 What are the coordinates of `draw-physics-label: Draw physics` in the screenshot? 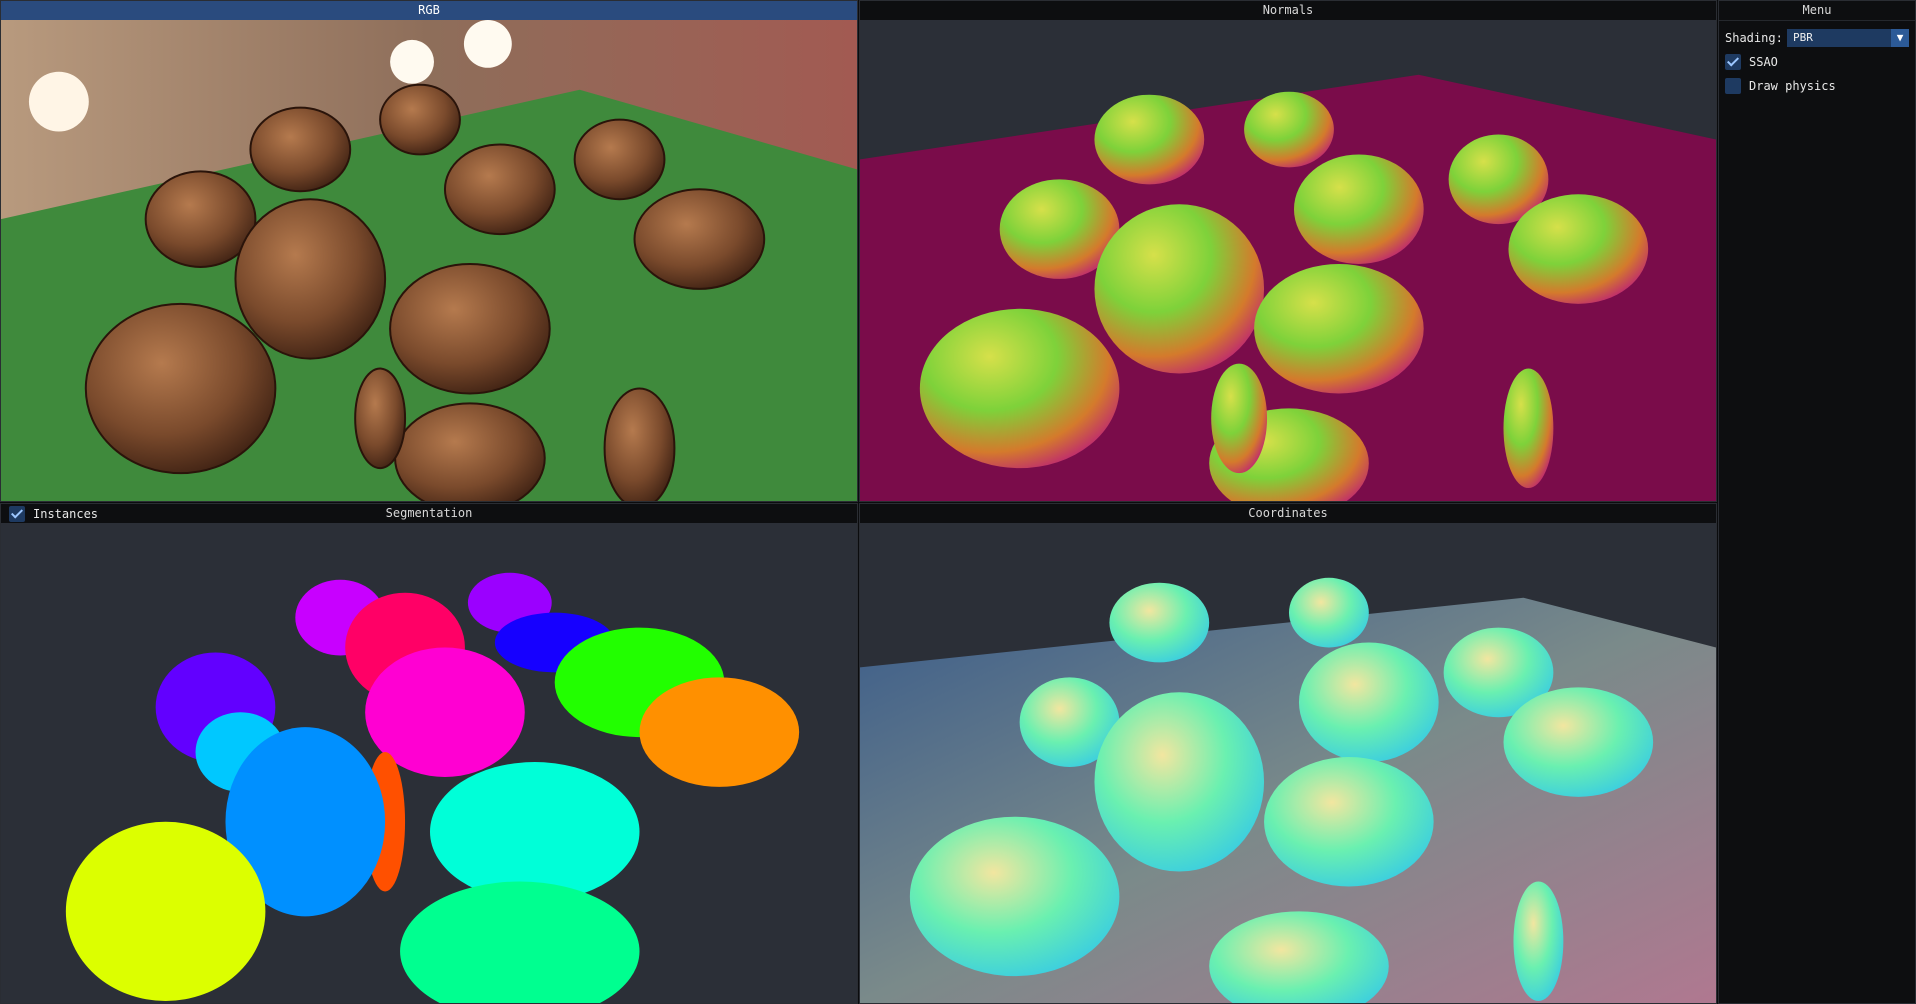 It's located at (1792, 86).